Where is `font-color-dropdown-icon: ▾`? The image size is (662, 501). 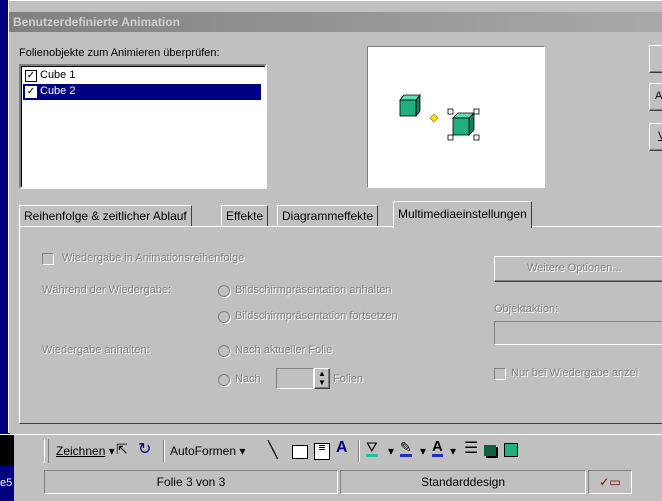
font-color-dropdown-icon: ▾ is located at coordinates (453, 451).